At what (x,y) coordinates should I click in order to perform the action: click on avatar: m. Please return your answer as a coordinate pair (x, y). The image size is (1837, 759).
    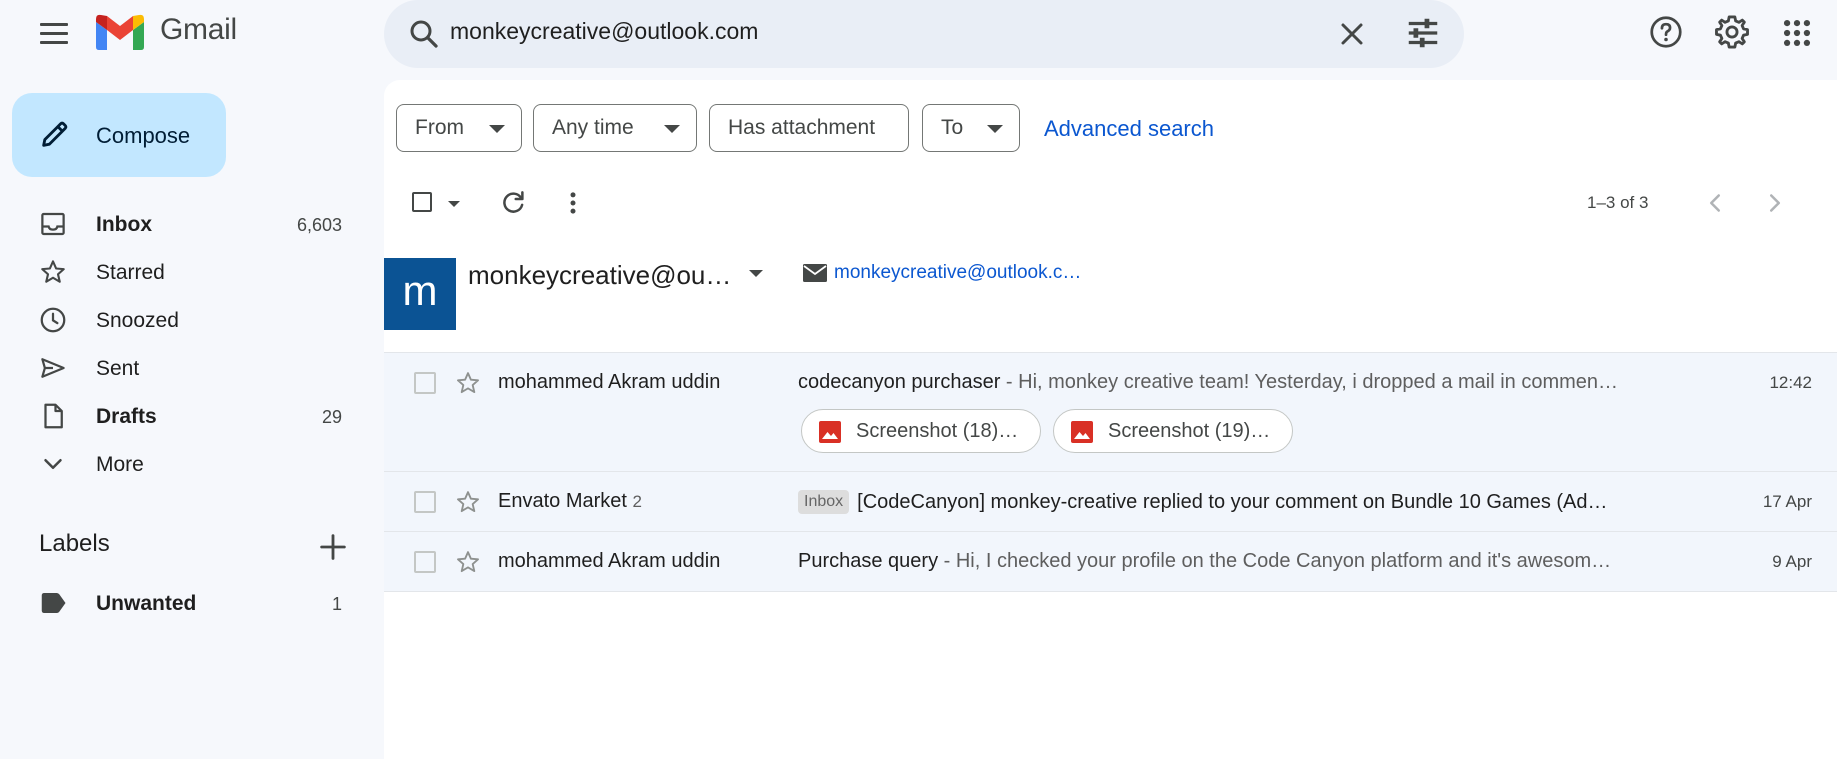
    Looking at the image, I should click on (420, 294).